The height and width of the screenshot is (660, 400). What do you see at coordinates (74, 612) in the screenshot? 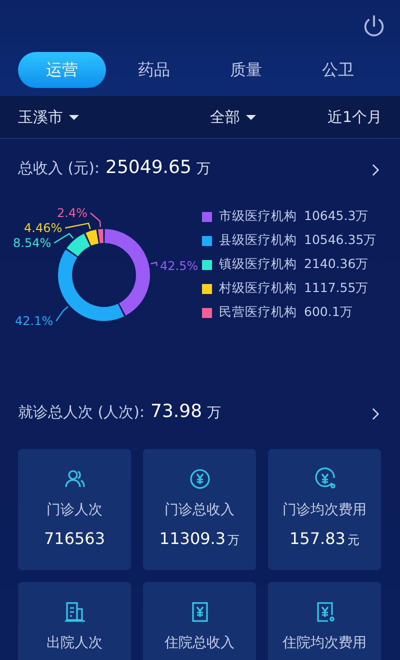
I see `building-icon` at bounding box center [74, 612].